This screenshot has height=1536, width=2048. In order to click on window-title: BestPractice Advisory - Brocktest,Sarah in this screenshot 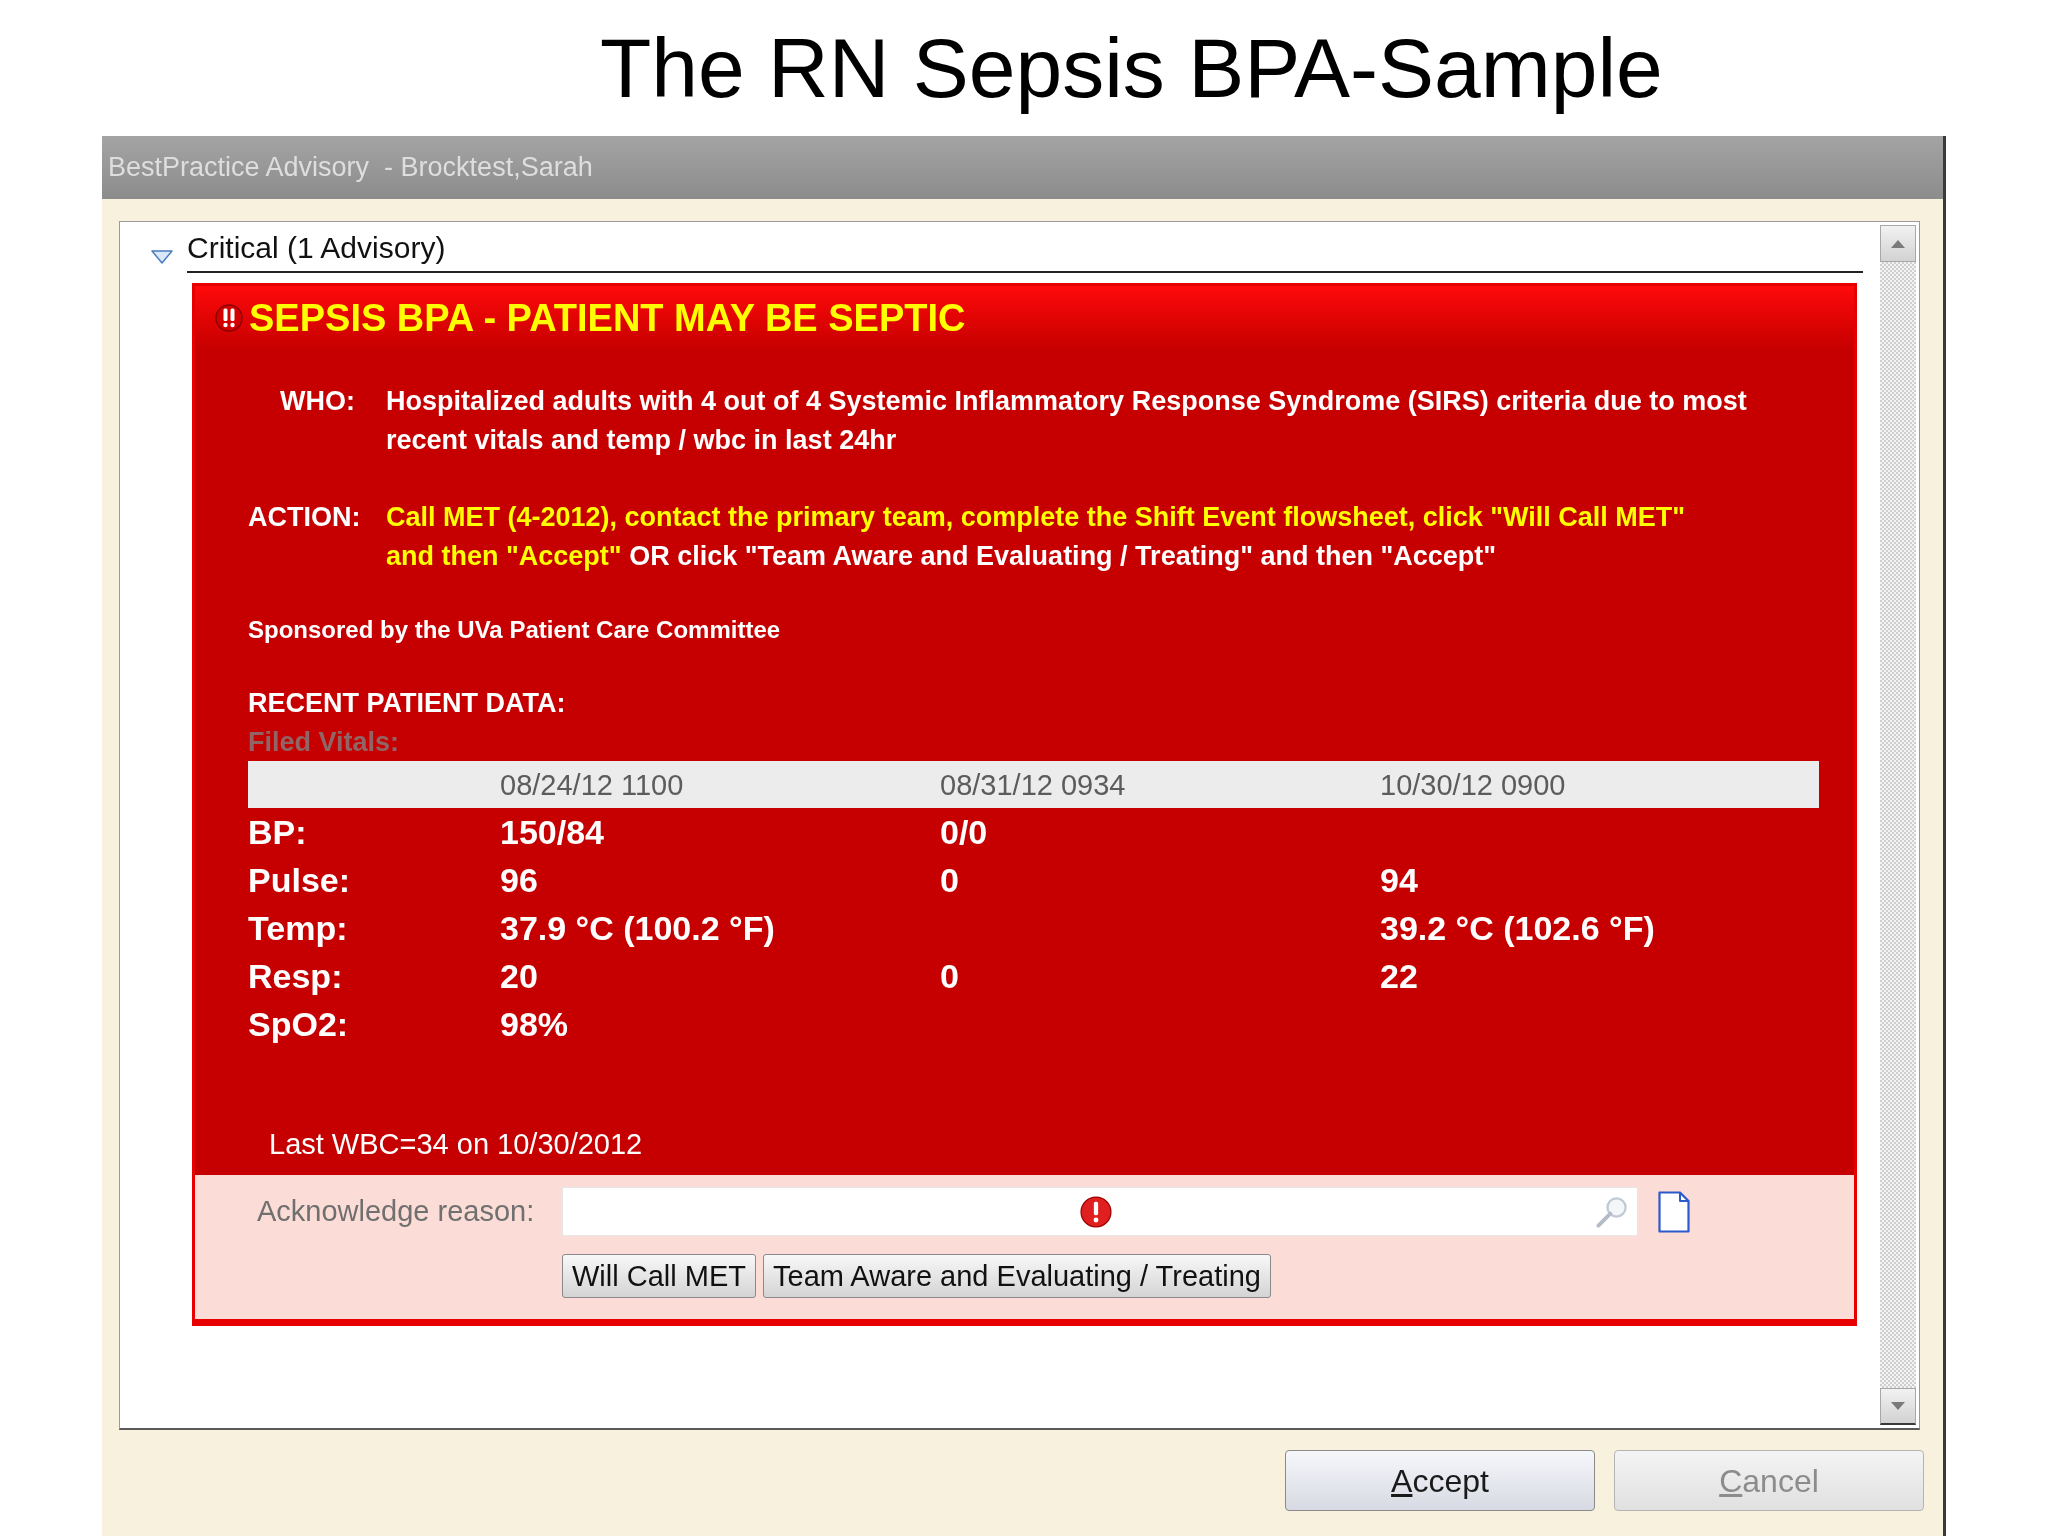, I will do `click(350, 168)`.